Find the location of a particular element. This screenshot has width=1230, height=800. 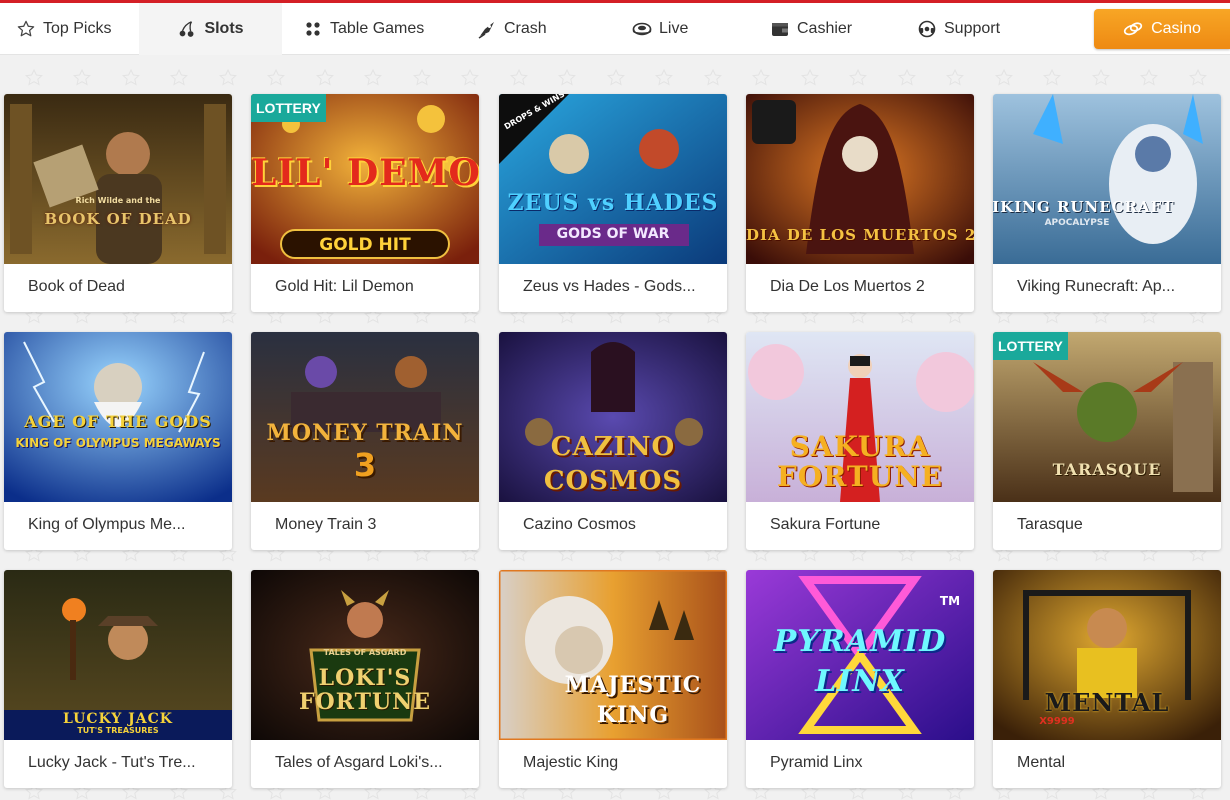

nav-item-crash: Crash is located at coordinates (512, 29).